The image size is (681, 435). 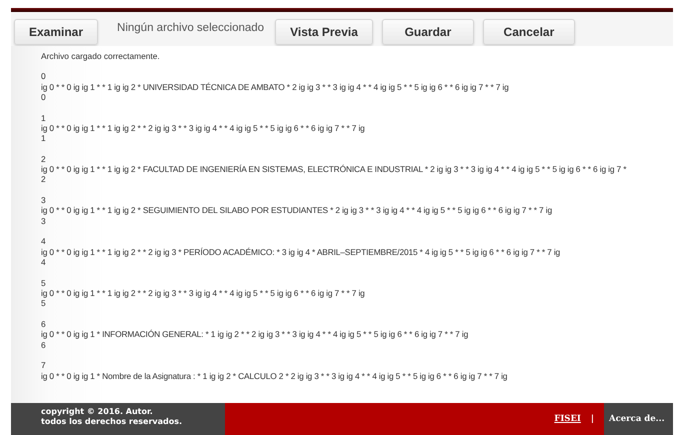 I want to click on toolbar-button: Cancelar, so click(x=528, y=32).